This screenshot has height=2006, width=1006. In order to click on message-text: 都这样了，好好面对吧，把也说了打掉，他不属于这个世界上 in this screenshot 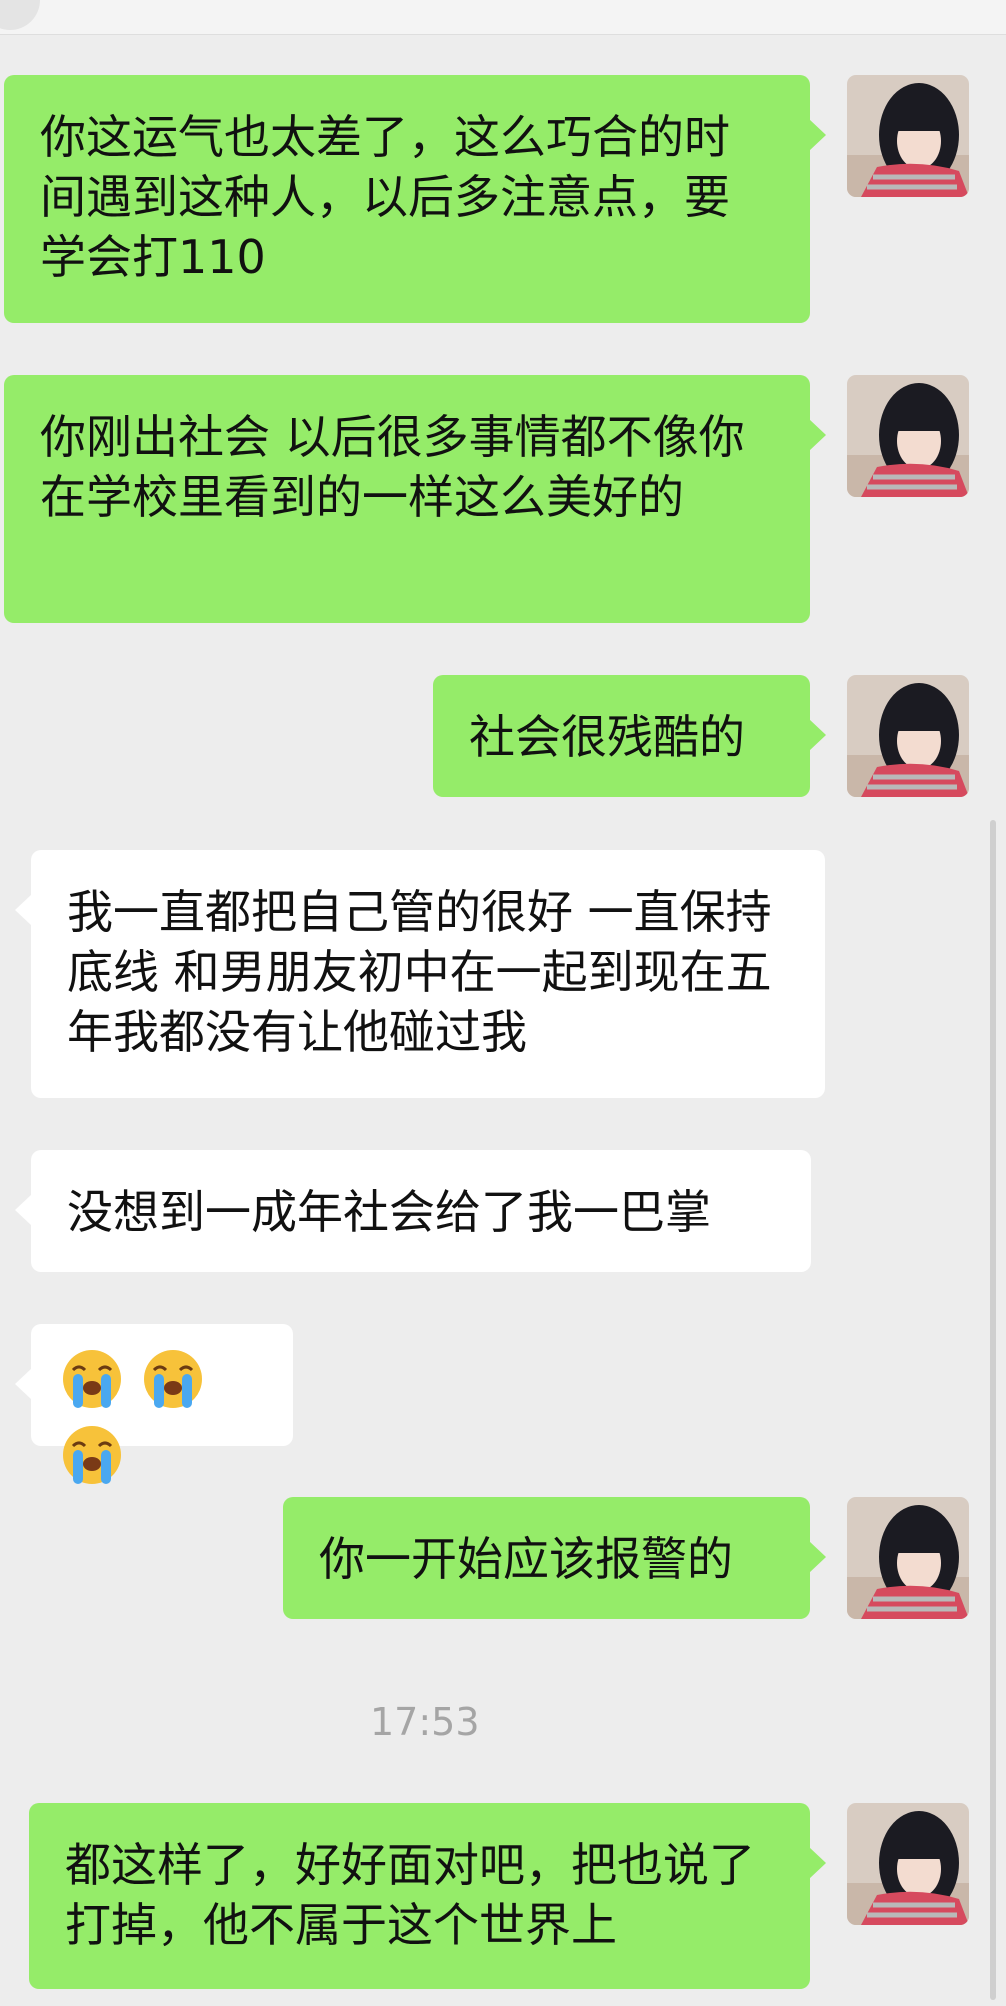, I will do `click(410, 1895)`.